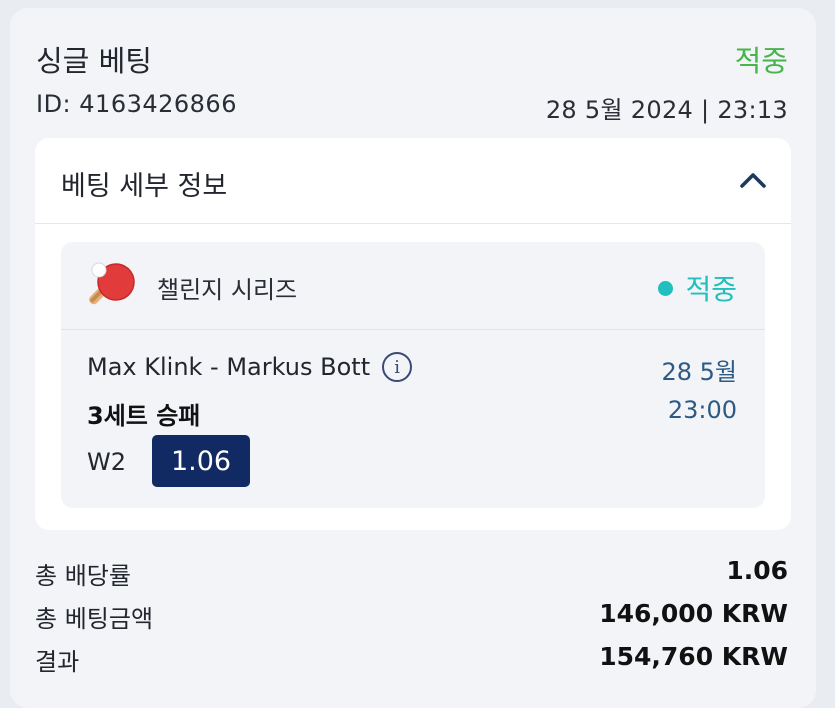 Image resolution: width=835 pixels, height=708 pixels. I want to click on result-label: 결과, so click(57, 662).